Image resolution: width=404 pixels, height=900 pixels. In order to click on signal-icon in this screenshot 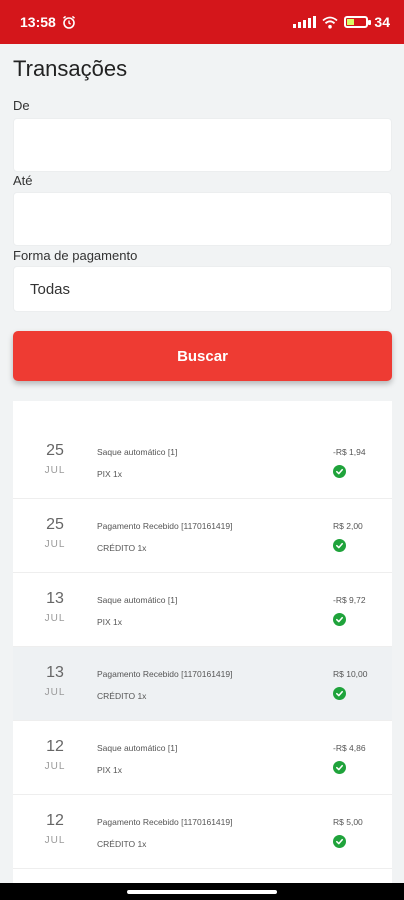, I will do `click(305, 22)`.